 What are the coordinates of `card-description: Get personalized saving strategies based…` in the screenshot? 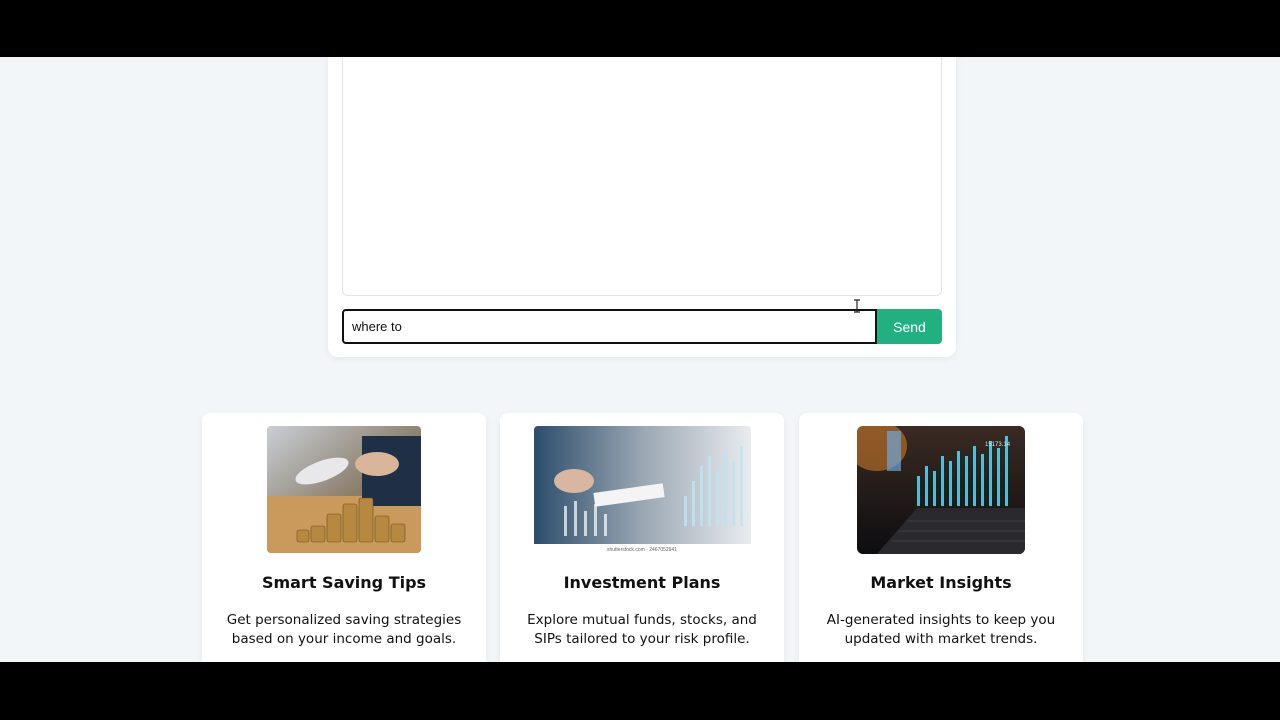 It's located at (344, 629).